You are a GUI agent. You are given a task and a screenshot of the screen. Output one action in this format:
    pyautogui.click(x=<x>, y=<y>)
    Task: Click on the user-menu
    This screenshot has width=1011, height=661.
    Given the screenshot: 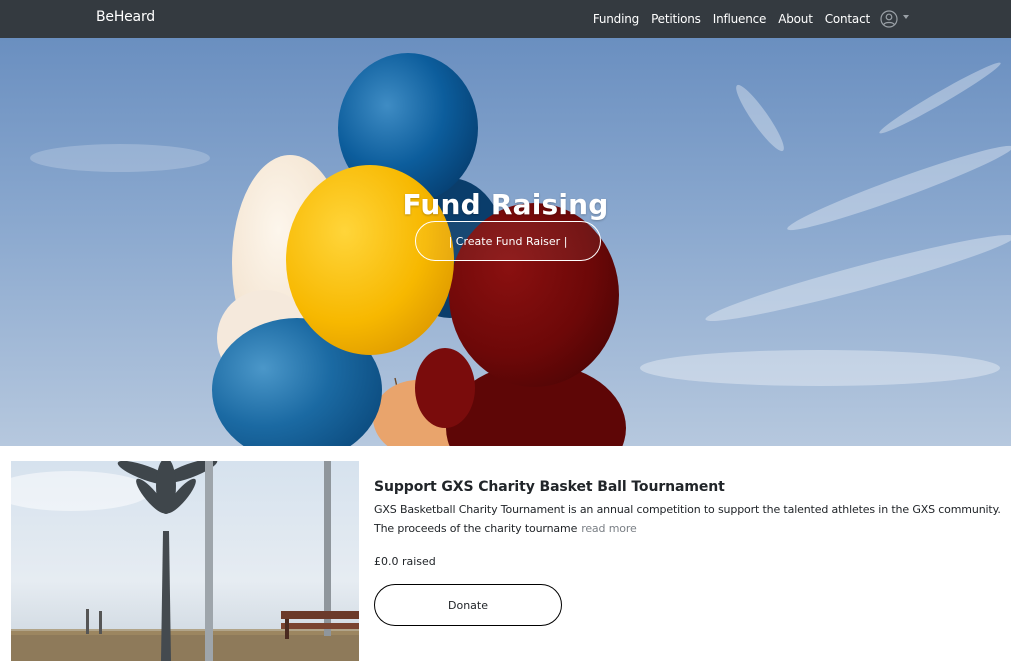 What is the action you would take?
    pyautogui.click(x=894, y=19)
    